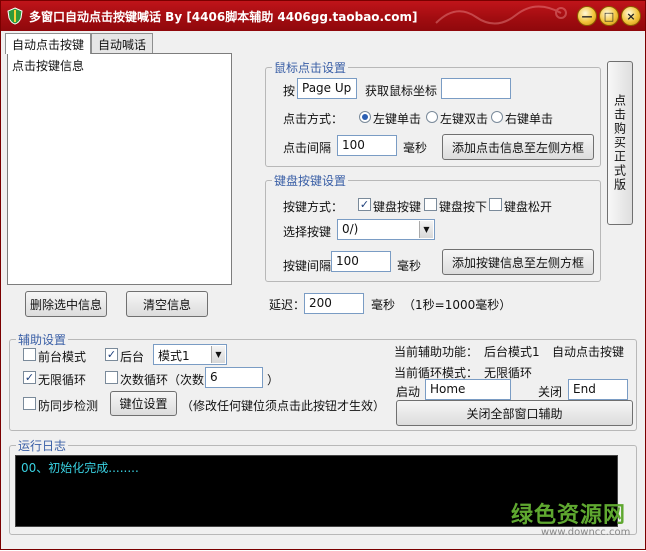  What do you see at coordinates (476, 88) in the screenshot?
I see `coords-input` at bounding box center [476, 88].